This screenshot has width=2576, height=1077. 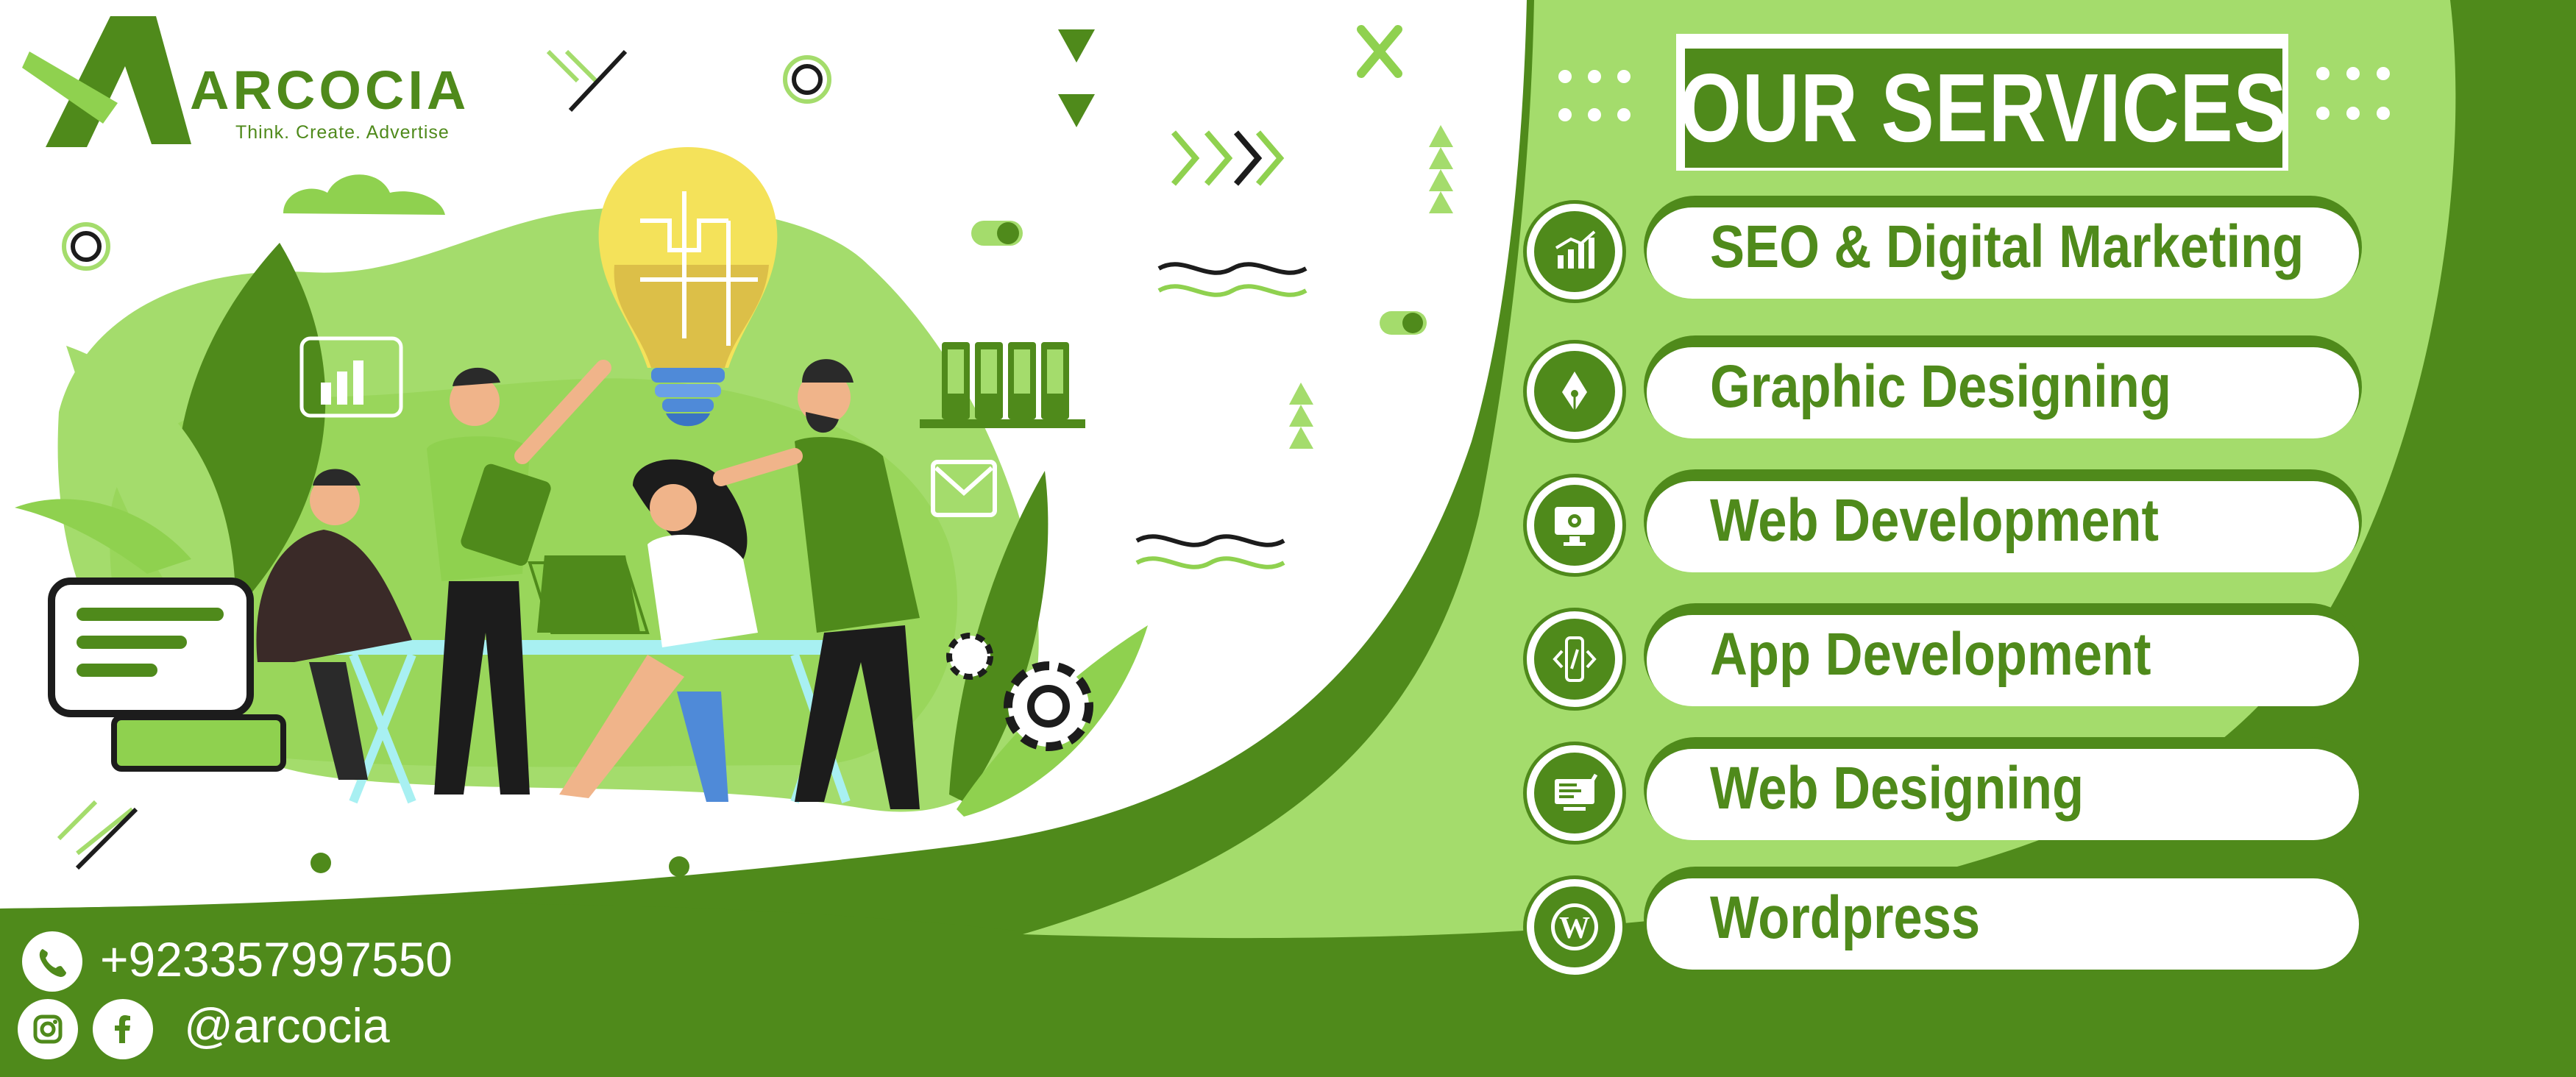 I want to click on facebook-icon, so click(x=123, y=1029).